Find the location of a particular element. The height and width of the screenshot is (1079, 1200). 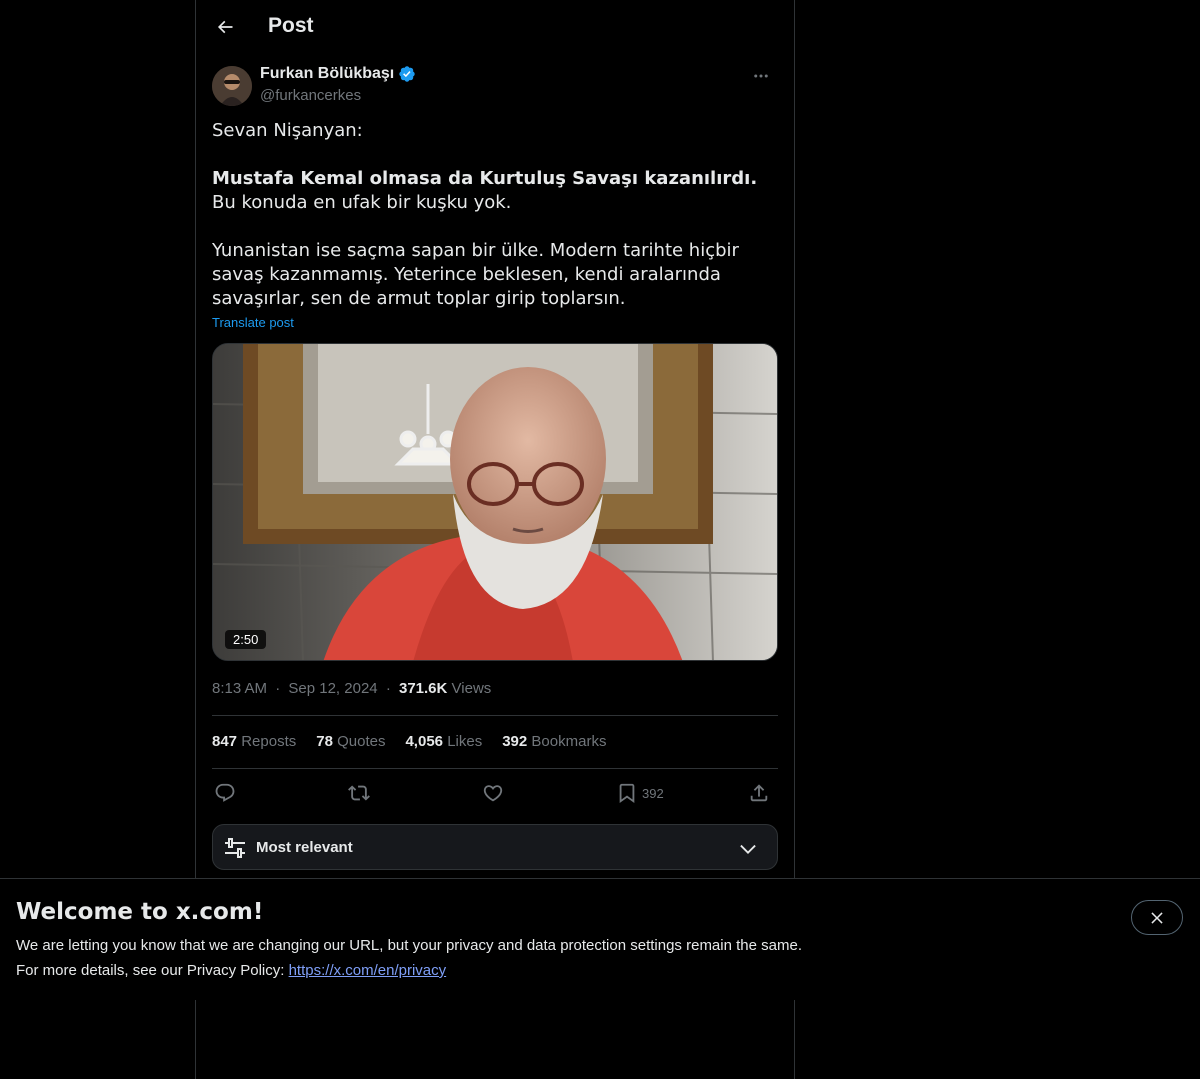

likes-stat: 4,056 Likes is located at coordinates (443, 741).